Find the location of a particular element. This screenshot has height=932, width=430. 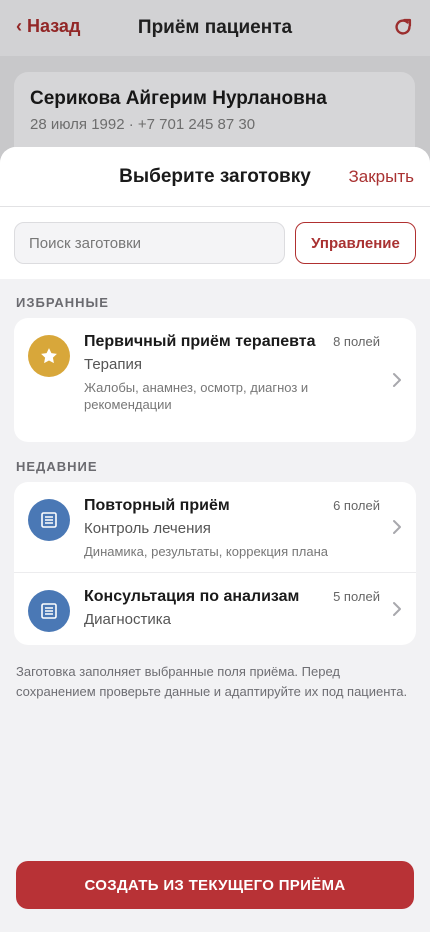

sheet-title: Выберите заготовку is located at coordinates (215, 176).